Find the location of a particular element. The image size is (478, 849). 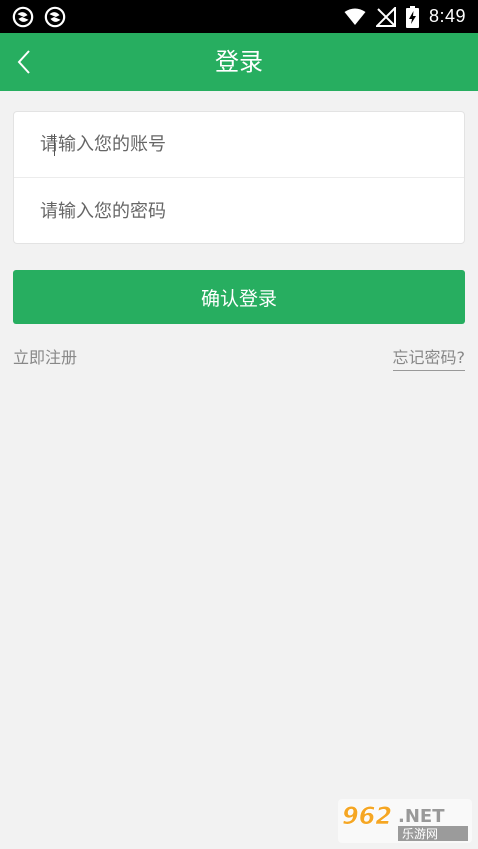

forgot-password-link: 忘记密码? is located at coordinates (428, 357).